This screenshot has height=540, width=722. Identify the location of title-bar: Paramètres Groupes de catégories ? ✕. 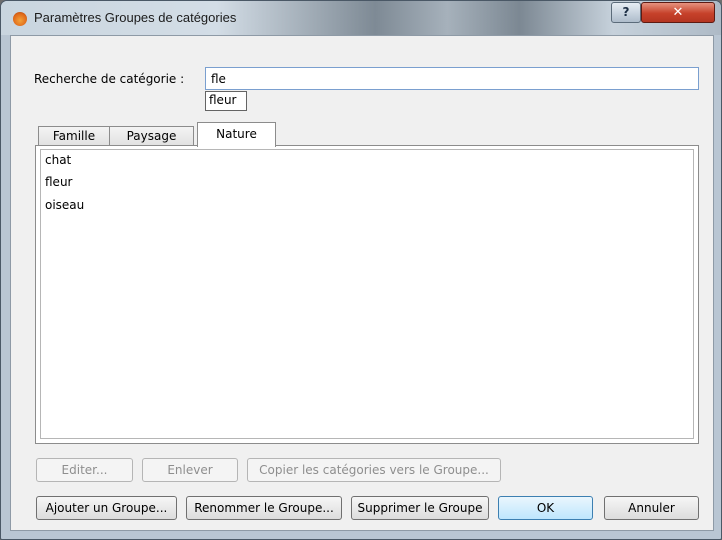
(361, 18).